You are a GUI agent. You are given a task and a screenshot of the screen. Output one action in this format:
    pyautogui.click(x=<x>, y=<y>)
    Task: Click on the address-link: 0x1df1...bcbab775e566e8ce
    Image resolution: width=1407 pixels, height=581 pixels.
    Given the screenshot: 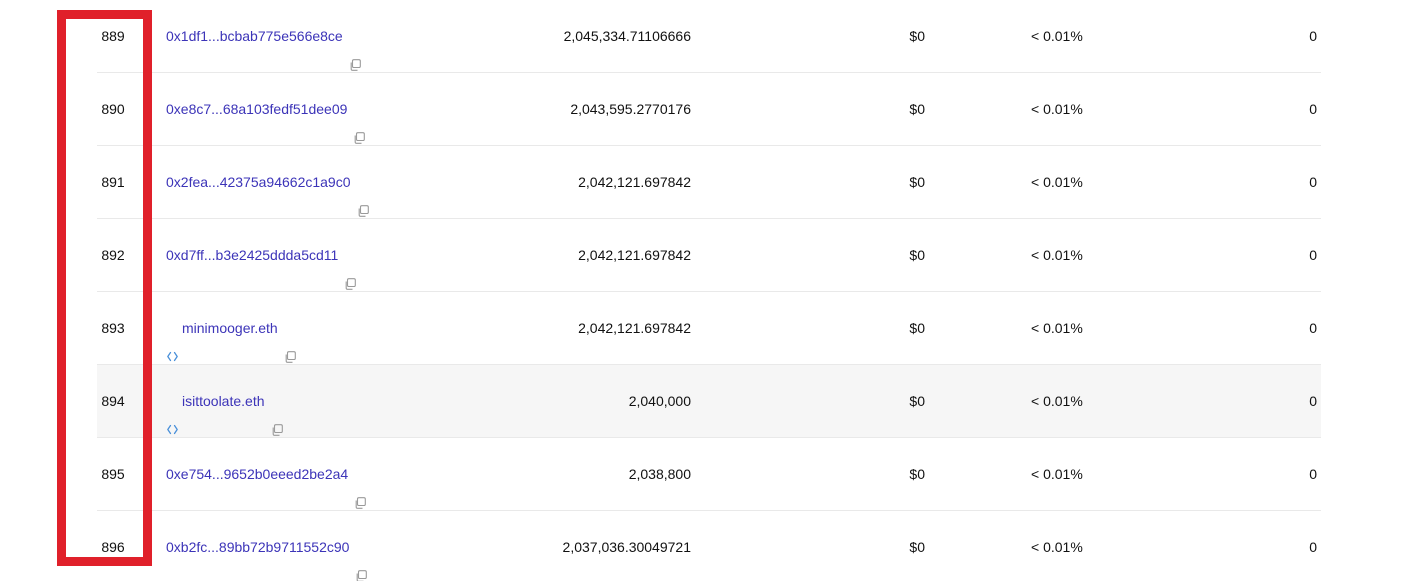 What is the action you would take?
    pyautogui.click(x=263, y=36)
    